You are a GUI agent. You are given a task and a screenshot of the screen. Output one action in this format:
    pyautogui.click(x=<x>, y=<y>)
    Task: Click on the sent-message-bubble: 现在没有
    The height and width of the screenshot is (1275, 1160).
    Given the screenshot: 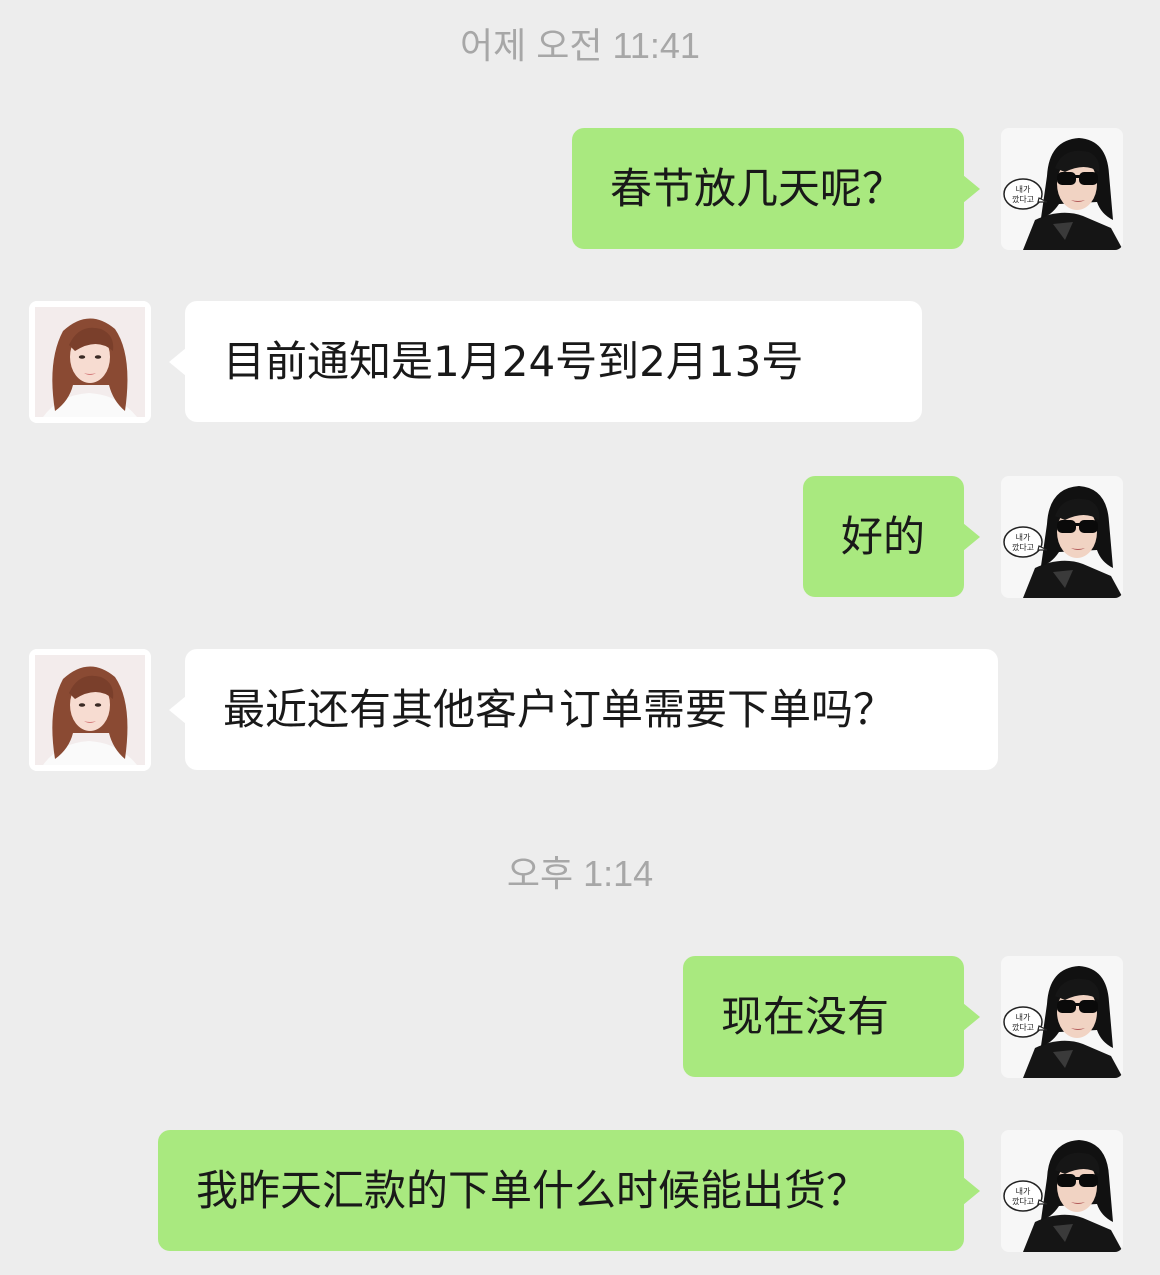 What is the action you would take?
    pyautogui.click(x=831, y=1016)
    